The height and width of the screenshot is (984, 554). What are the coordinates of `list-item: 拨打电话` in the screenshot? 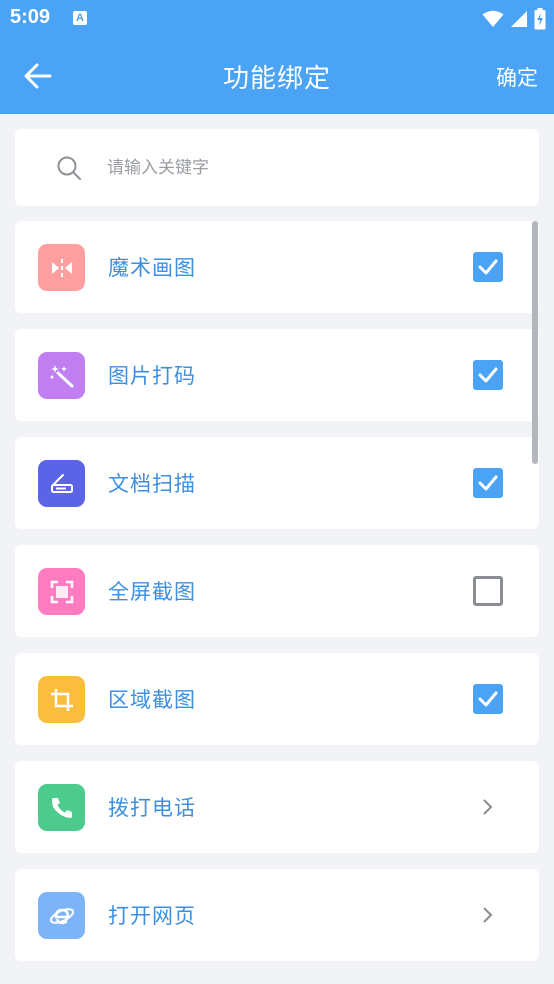 It's located at (277, 807).